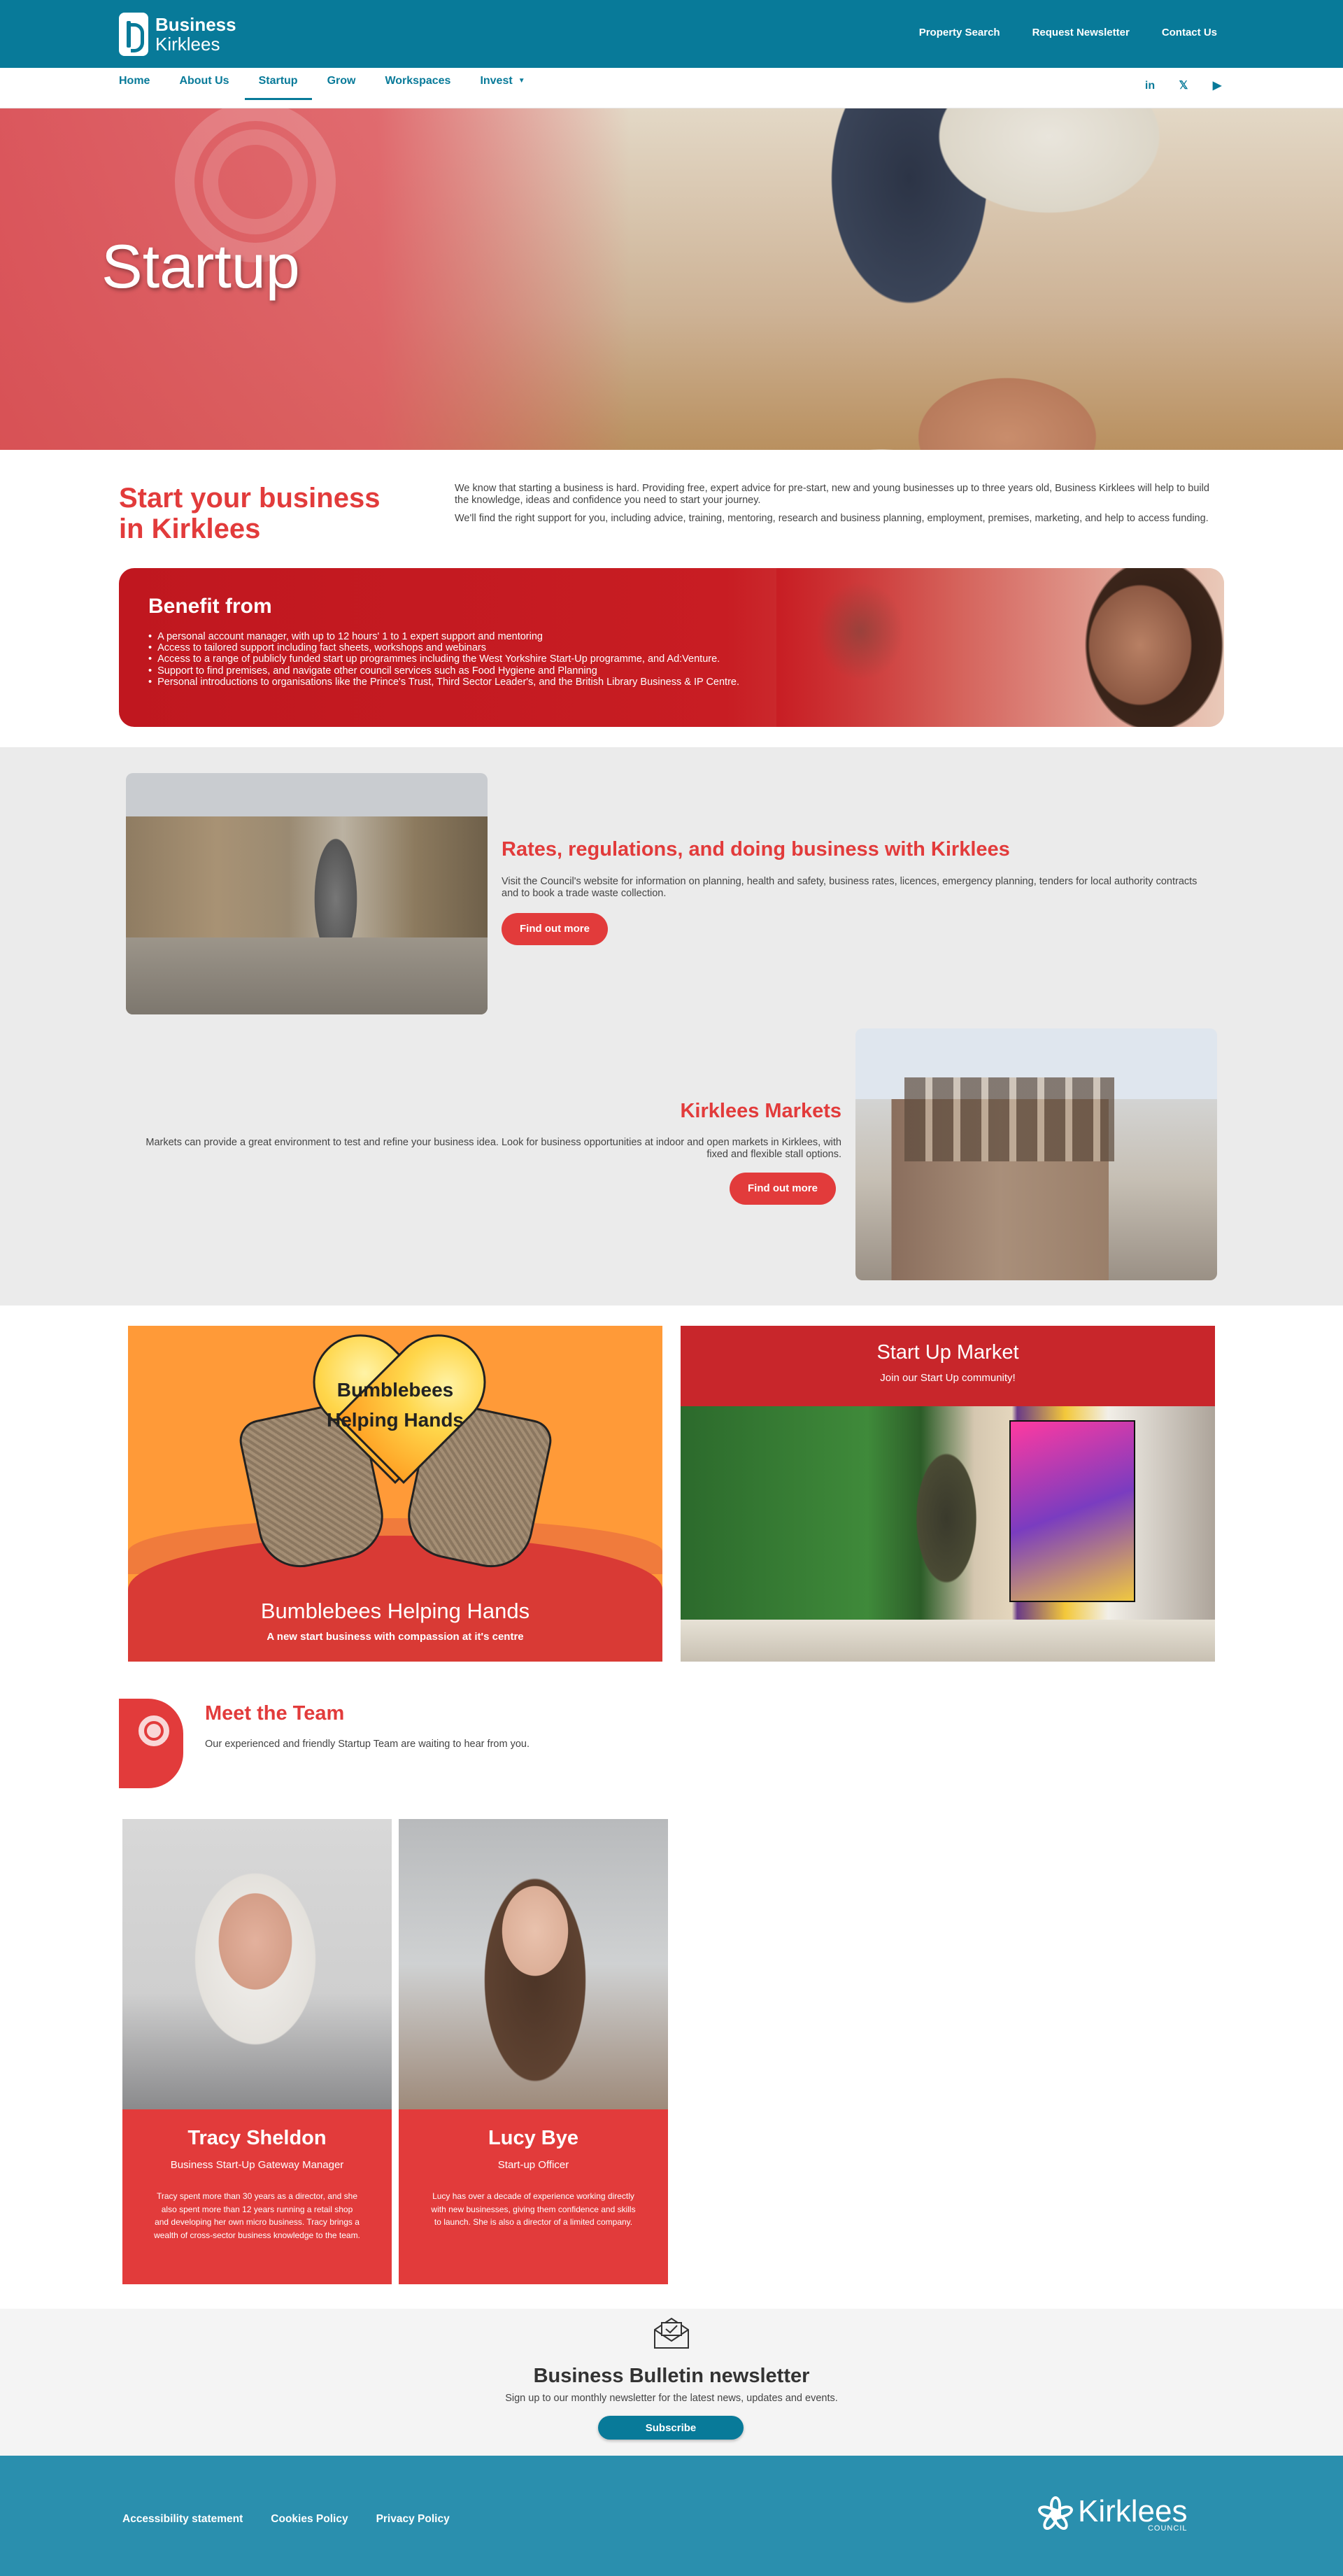  What do you see at coordinates (948, 1378) in the screenshot?
I see `start-up-market-subtitle: Join our Start Up community!` at bounding box center [948, 1378].